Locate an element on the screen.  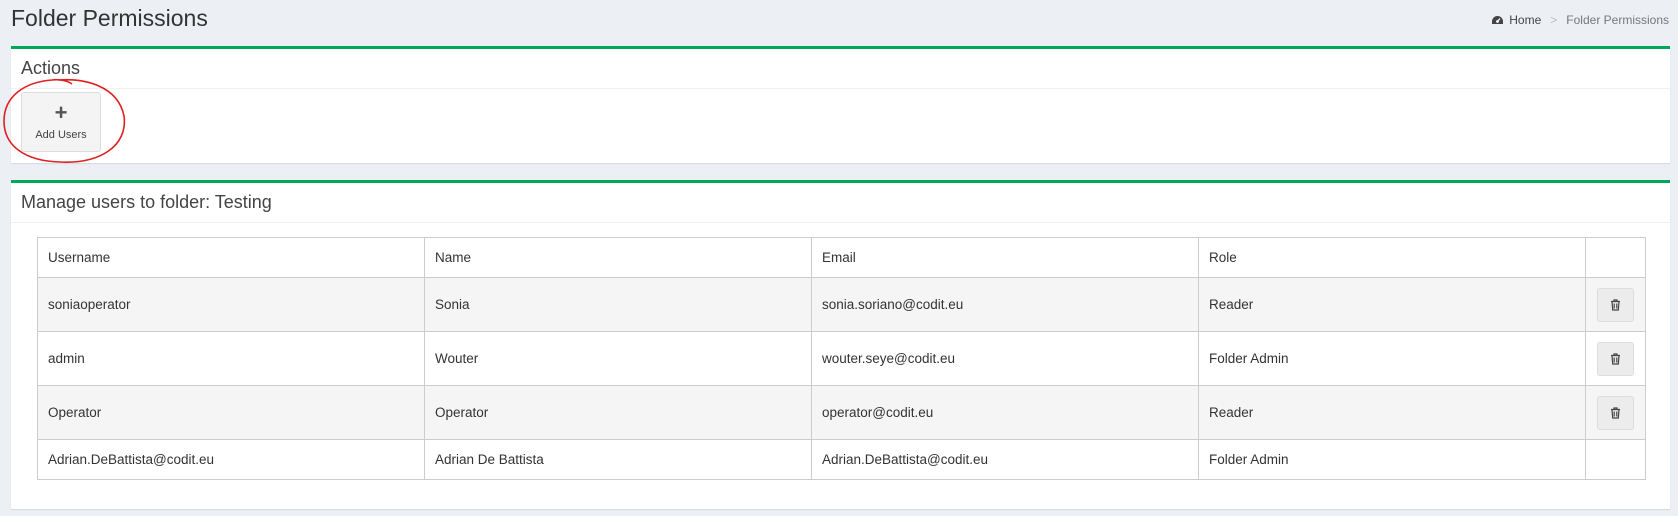
breadcrumb-current: Folder Permissions is located at coordinates (1617, 20).